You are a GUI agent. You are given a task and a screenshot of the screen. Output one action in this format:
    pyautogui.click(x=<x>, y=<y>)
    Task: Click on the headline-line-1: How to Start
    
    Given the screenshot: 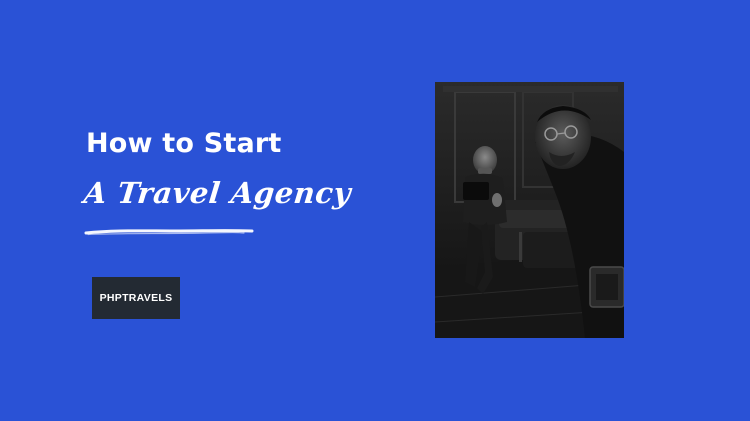 What is the action you would take?
    pyautogui.click(x=184, y=143)
    